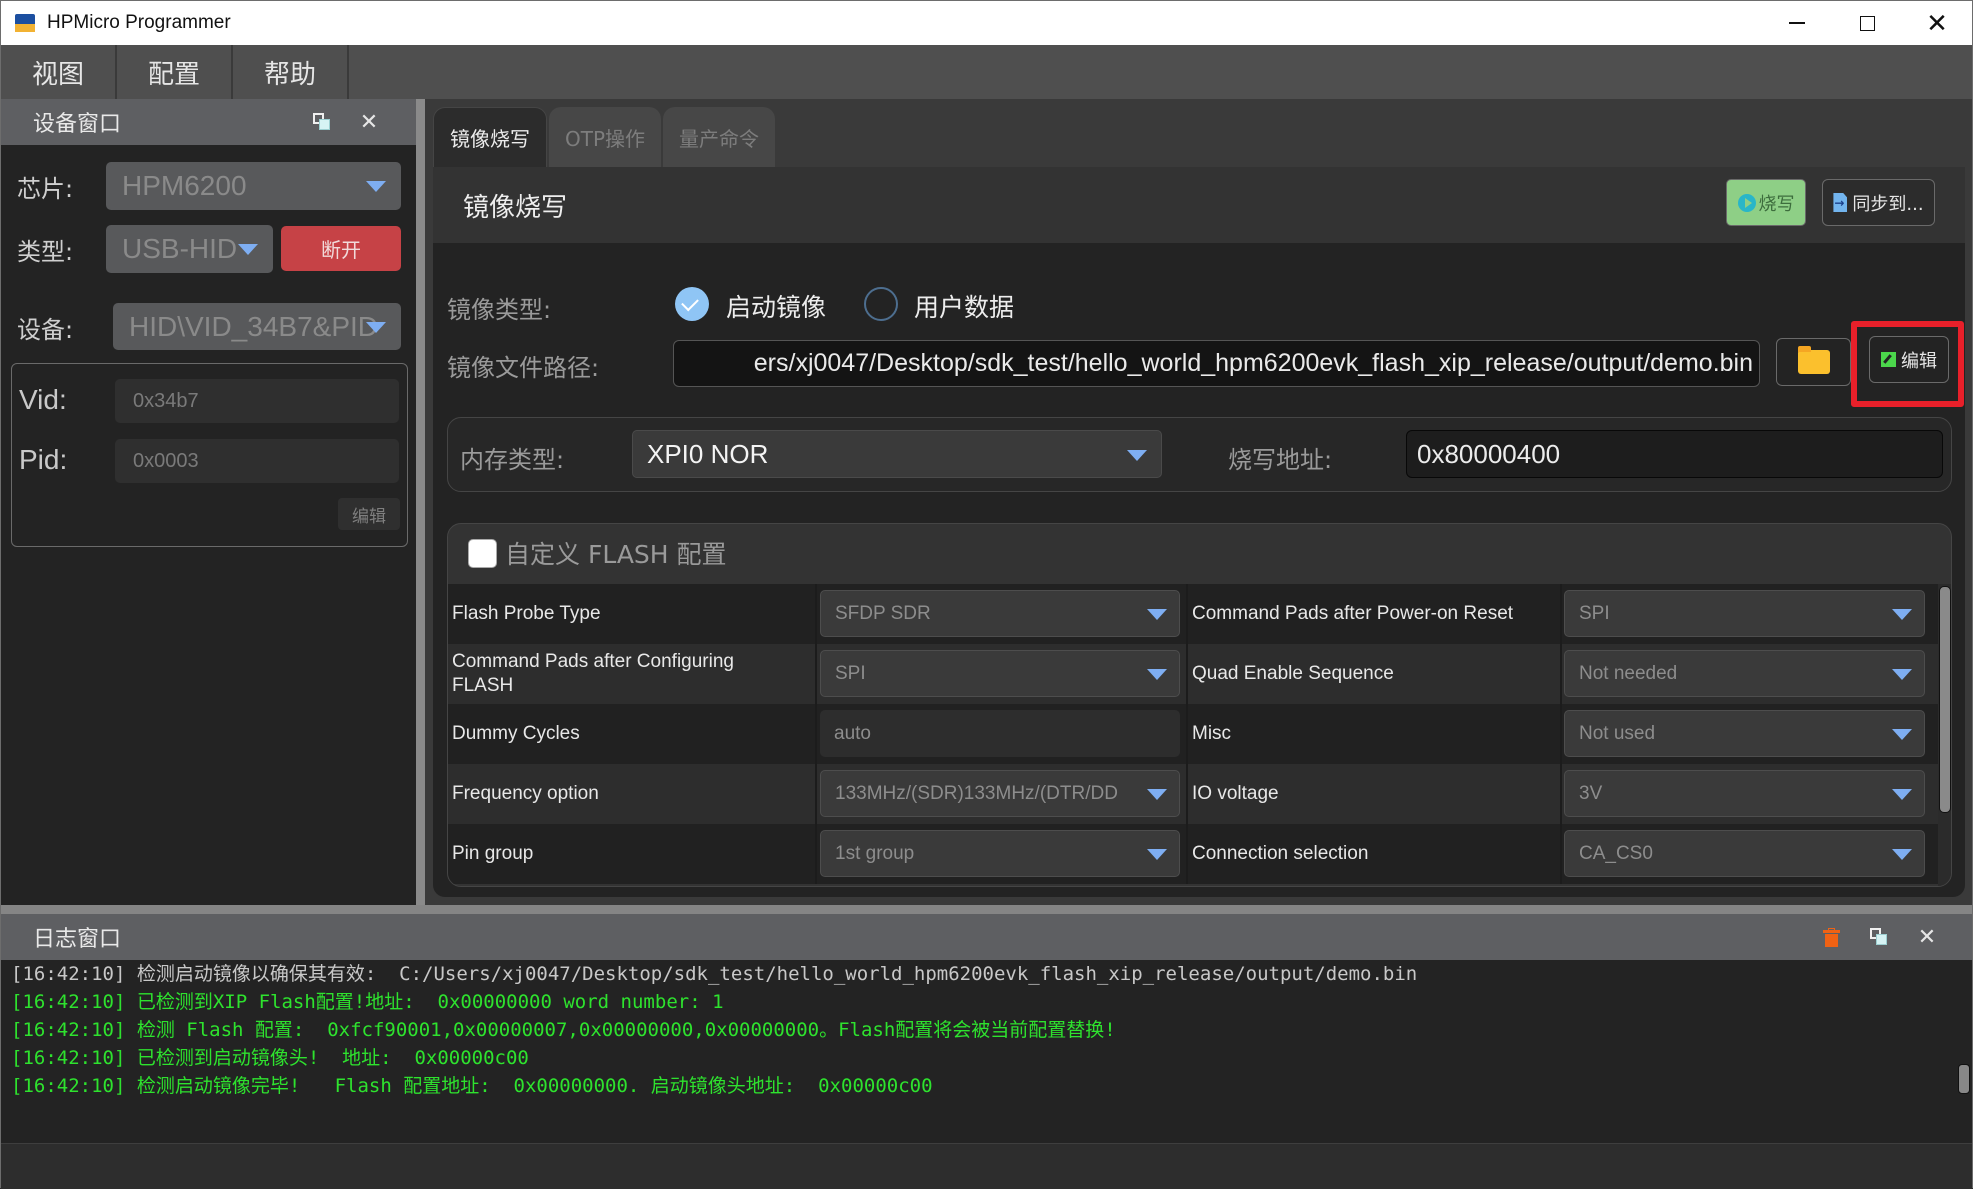 The image size is (1973, 1189). Describe the element at coordinates (1000, 613) in the screenshot. I see `flash-config-select: SFDP SDR` at that location.